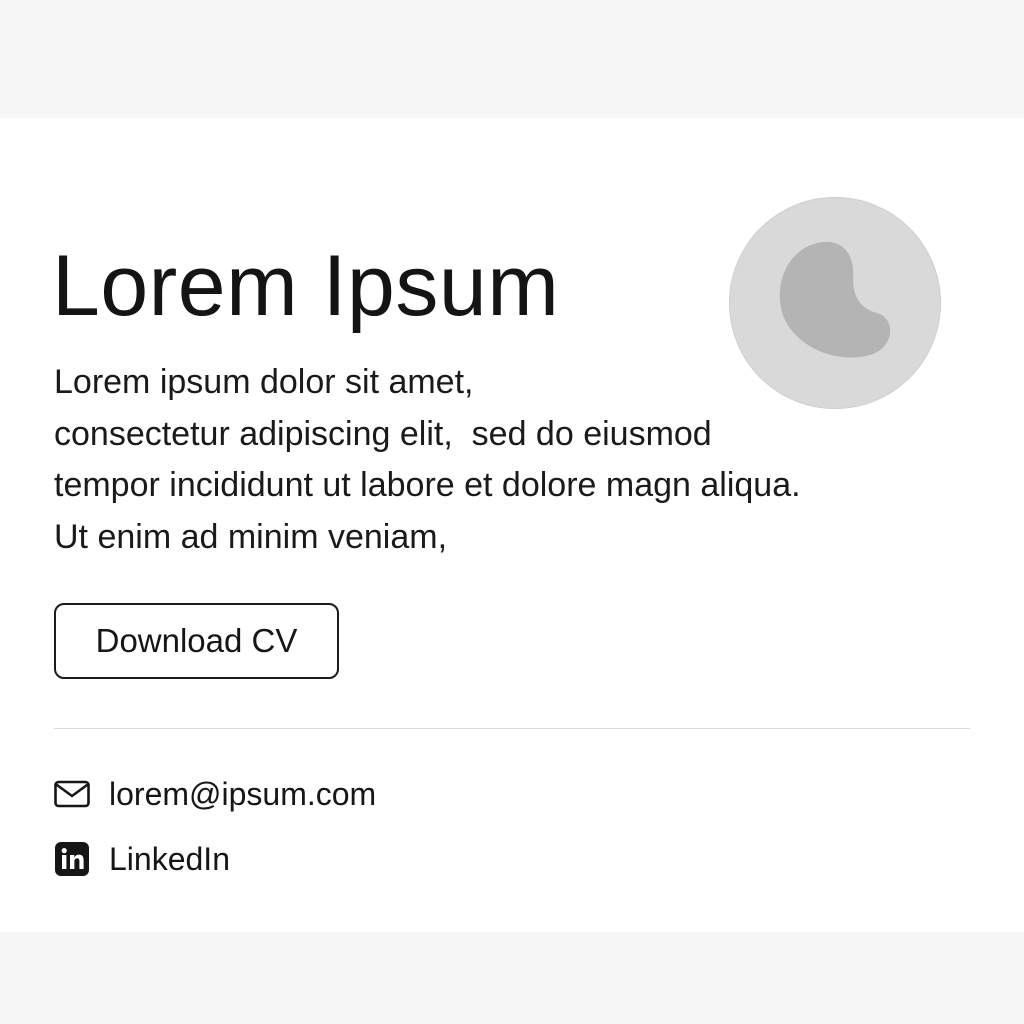  Describe the element at coordinates (72, 859) in the screenshot. I see `linkedin-icon` at that location.